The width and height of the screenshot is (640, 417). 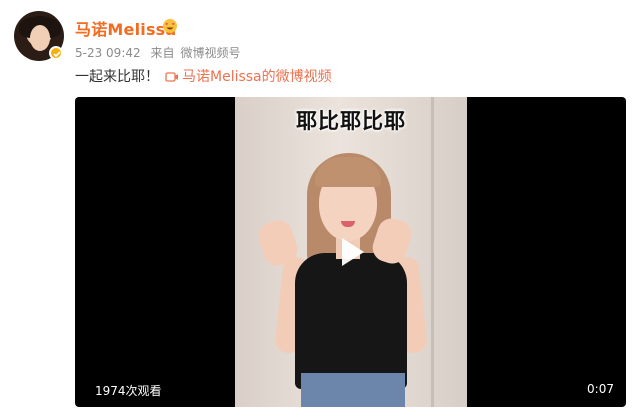 I want to click on play-icon, so click(x=351, y=252).